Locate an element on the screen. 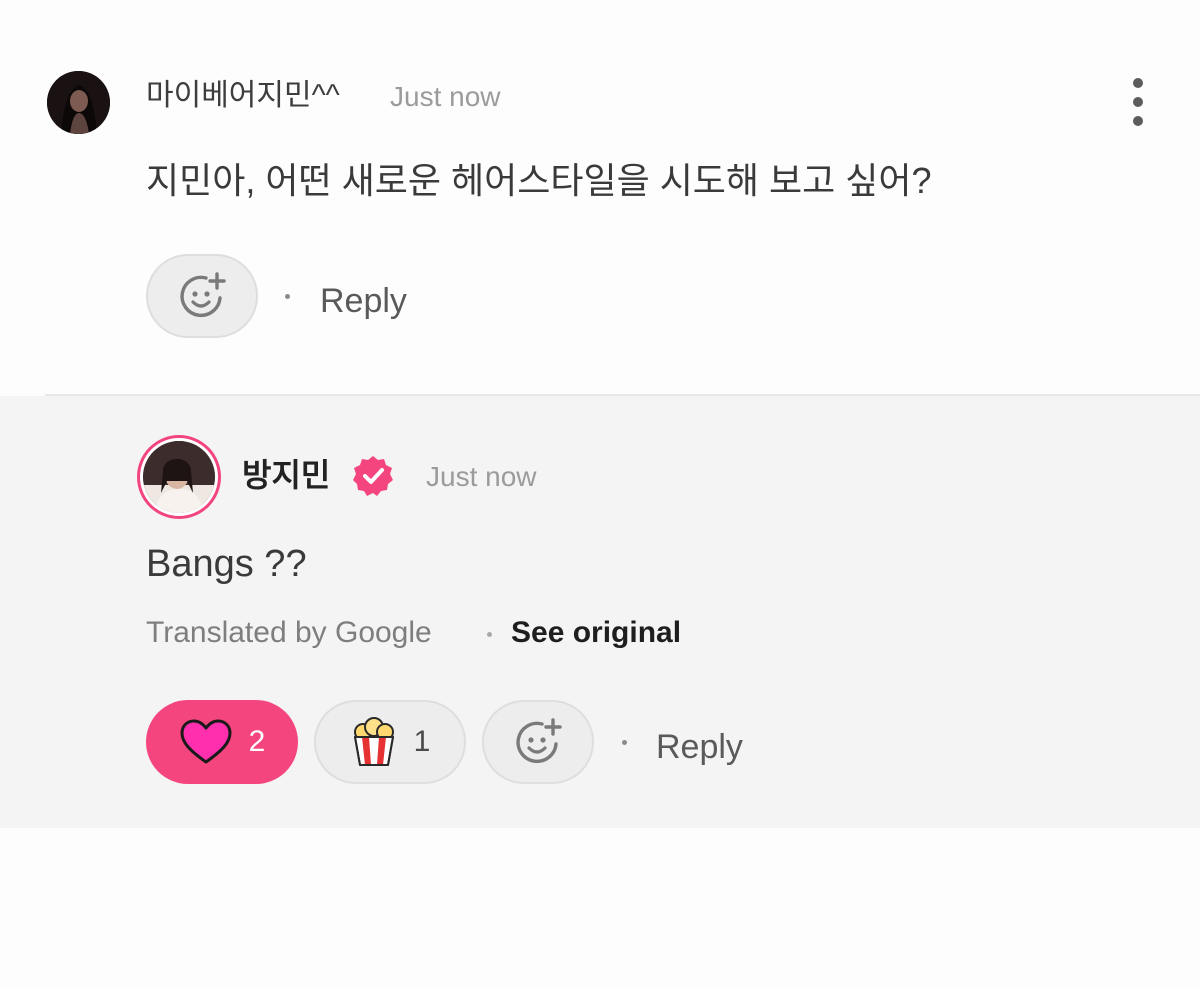 This screenshot has height=990, width=1200. reply-author: 방지민 is located at coordinates (286, 475).